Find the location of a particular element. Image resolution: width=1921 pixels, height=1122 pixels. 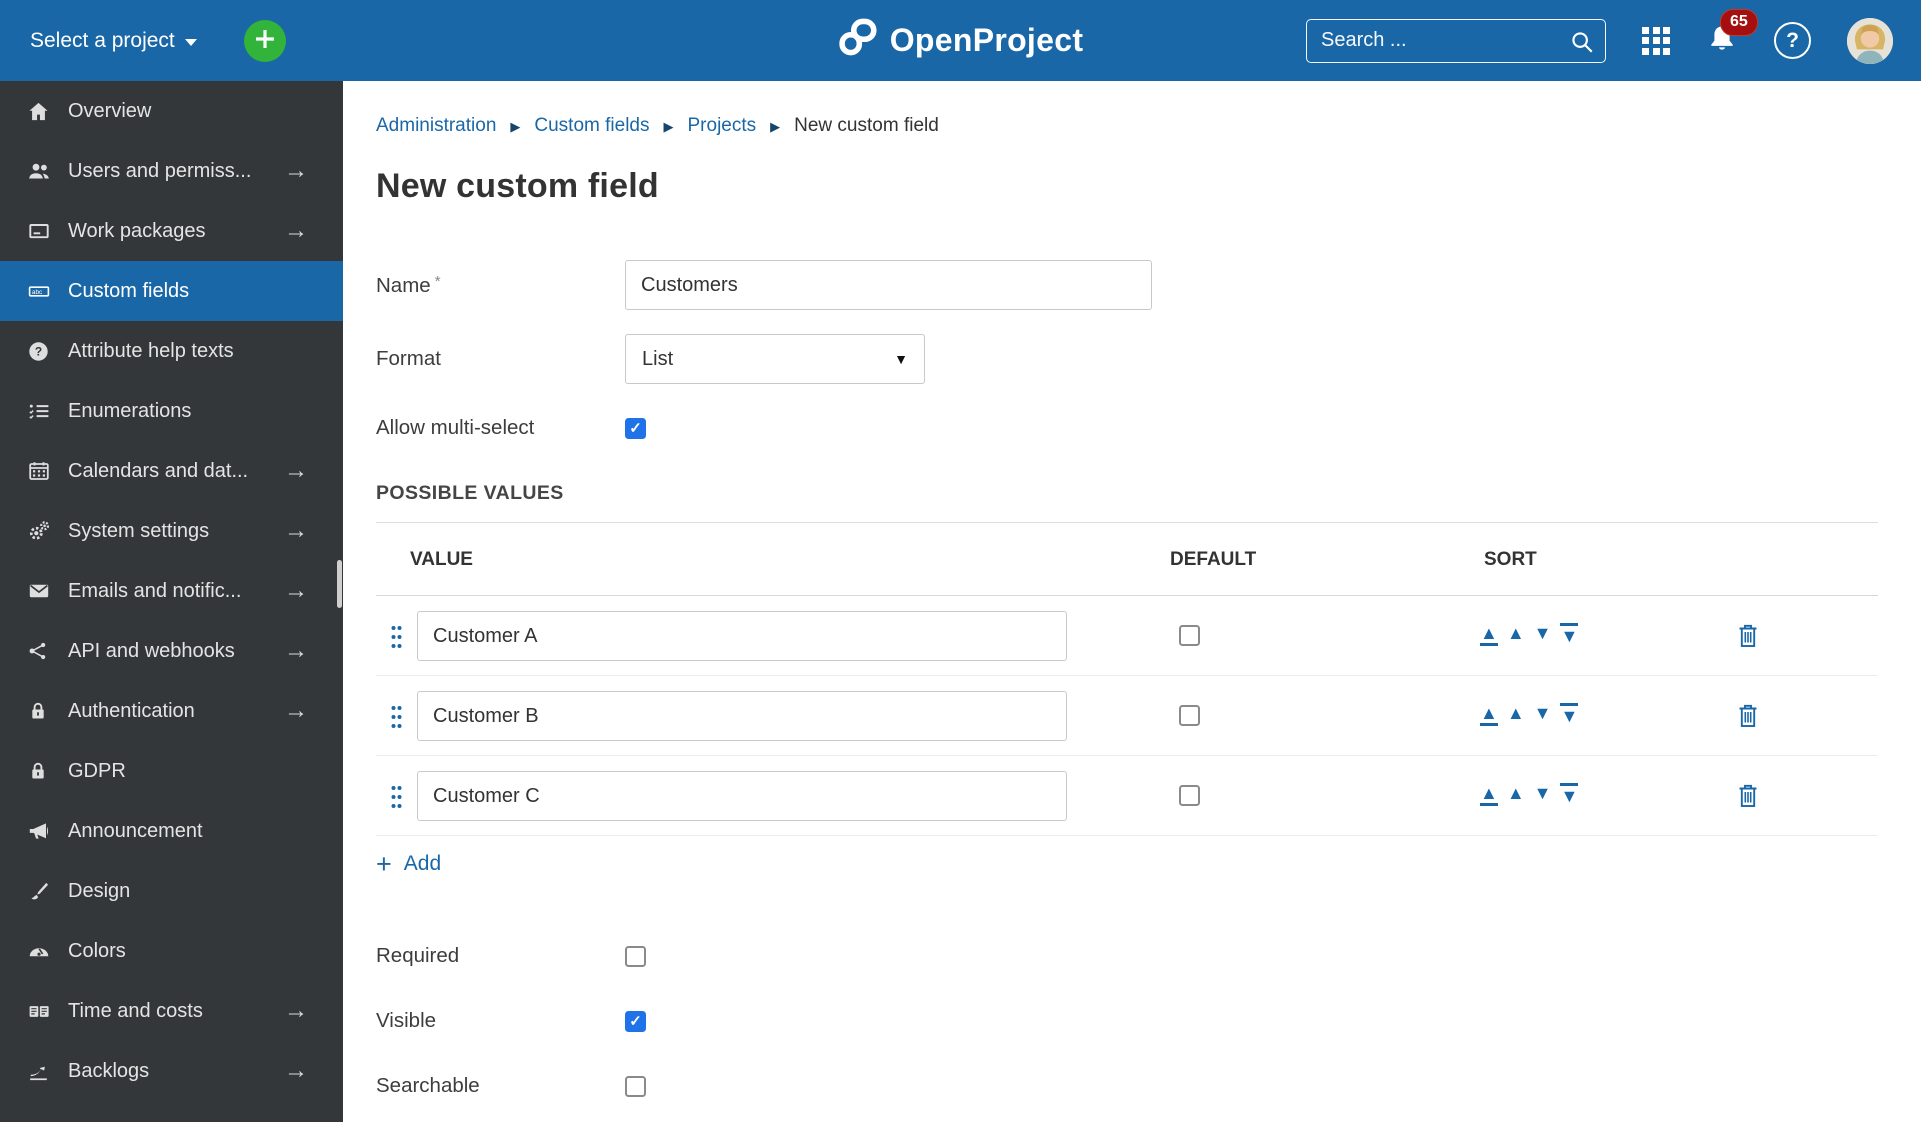

chevron-down-icon is located at coordinates (190, 42).